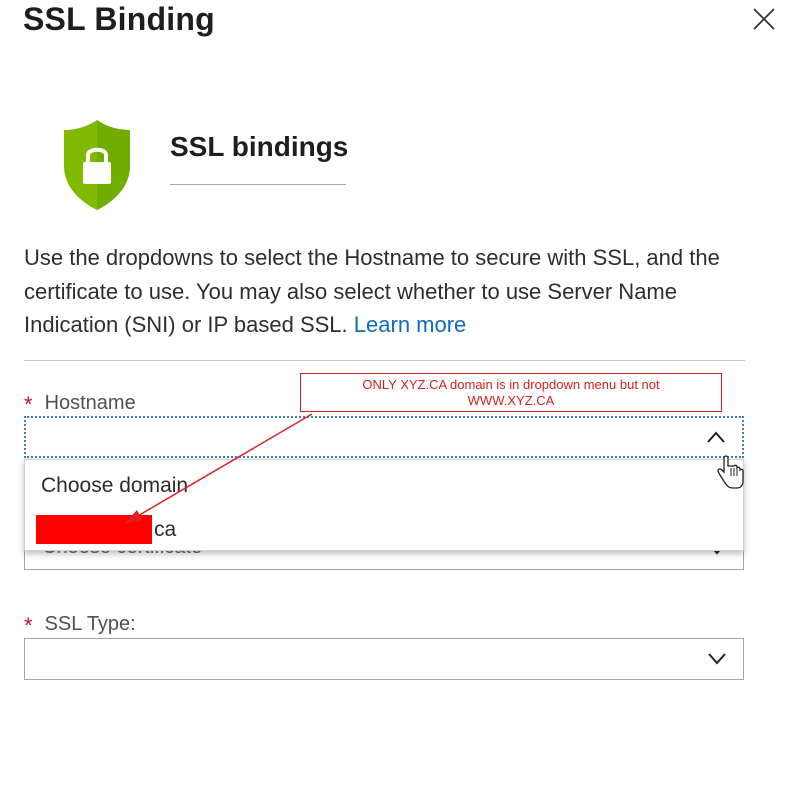 The width and height of the screenshot is (792, 790). Describe the element at coordinates (731, 472) in the screenshot. I see `hand-cursor-icon` at that location.